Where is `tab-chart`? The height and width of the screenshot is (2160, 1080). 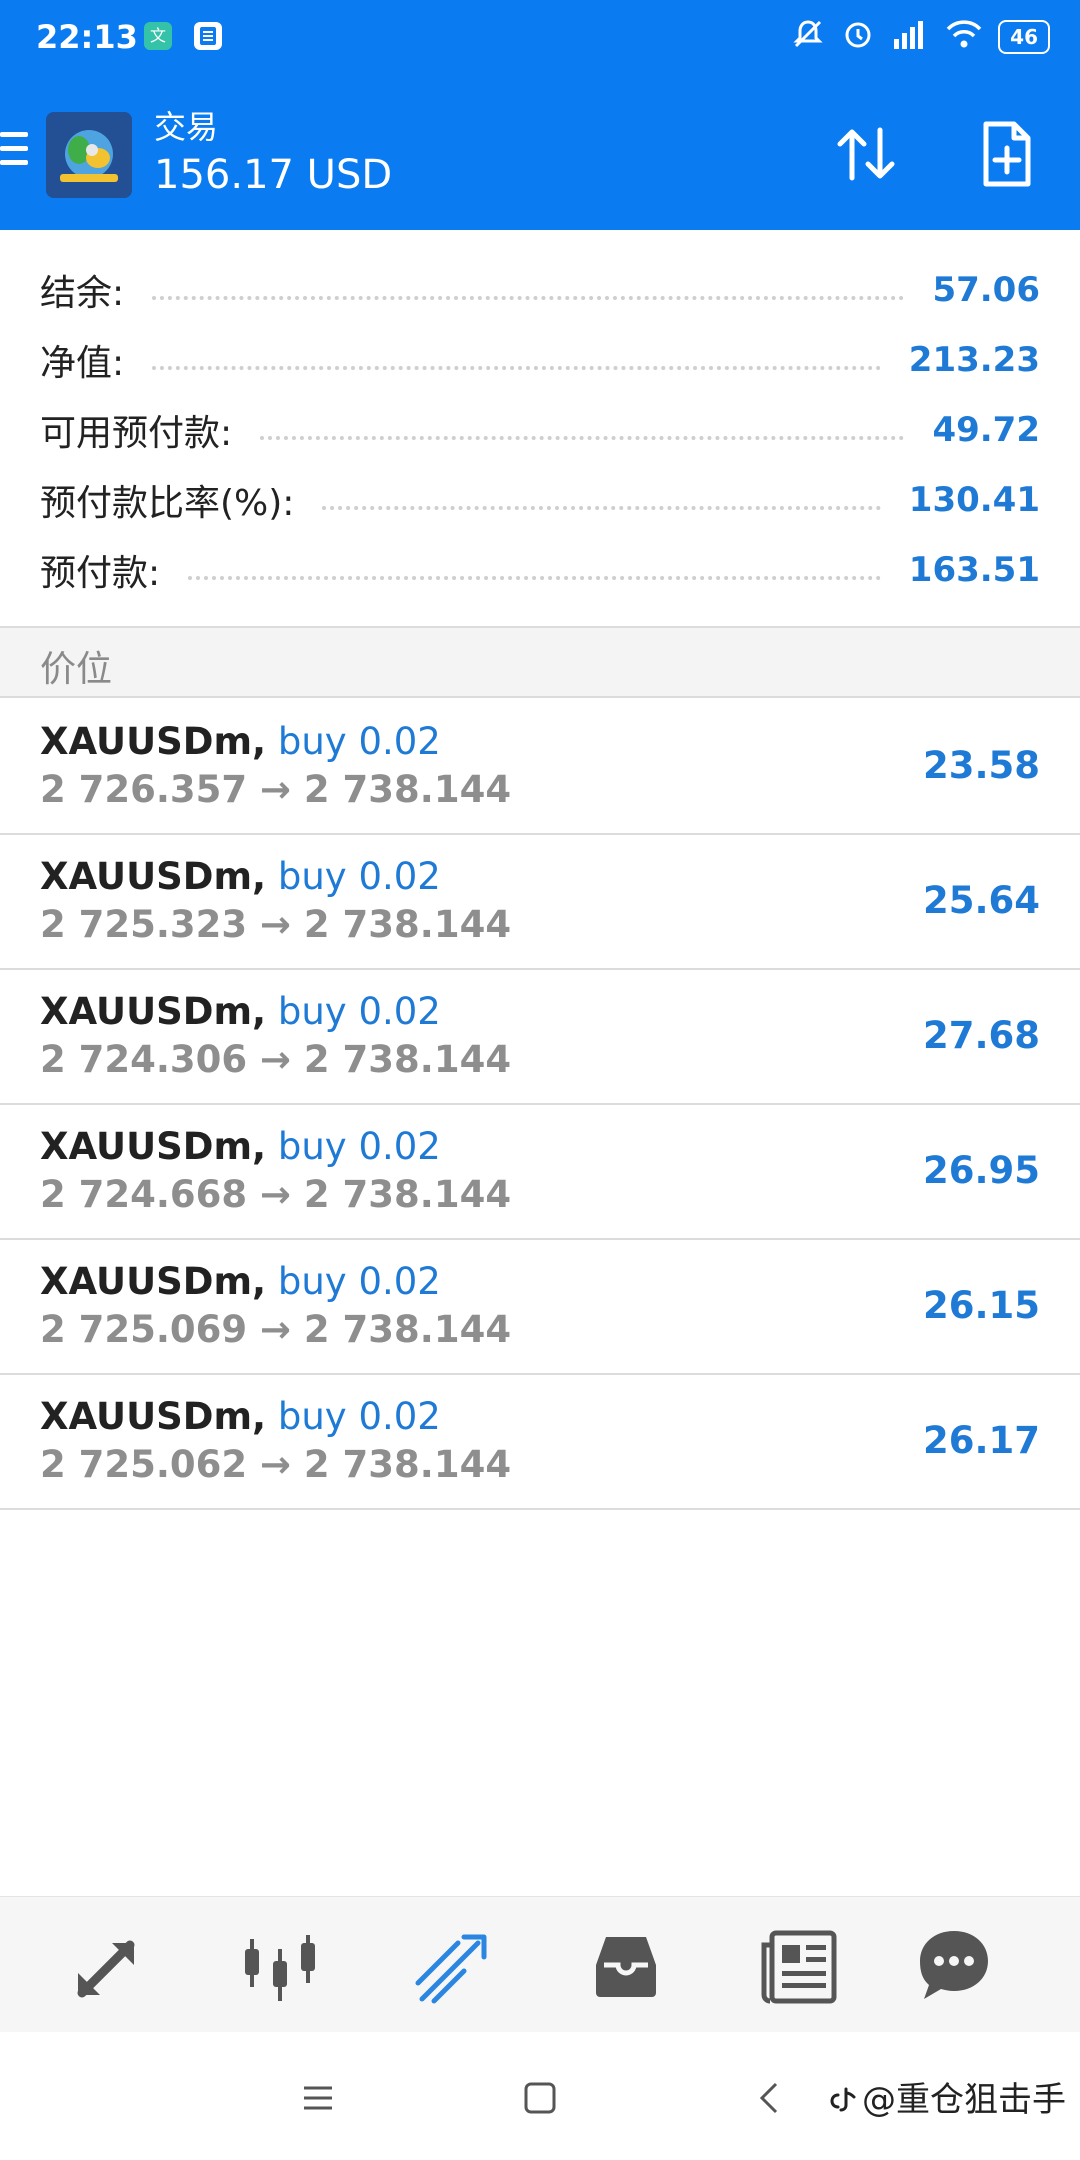
tab-chart is located at coordinates (280, 1966).